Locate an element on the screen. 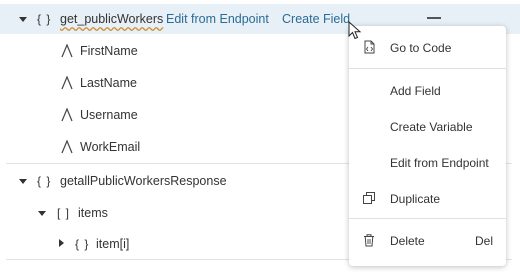  mouse-pointer-icon is located at coordinates (355, 30).